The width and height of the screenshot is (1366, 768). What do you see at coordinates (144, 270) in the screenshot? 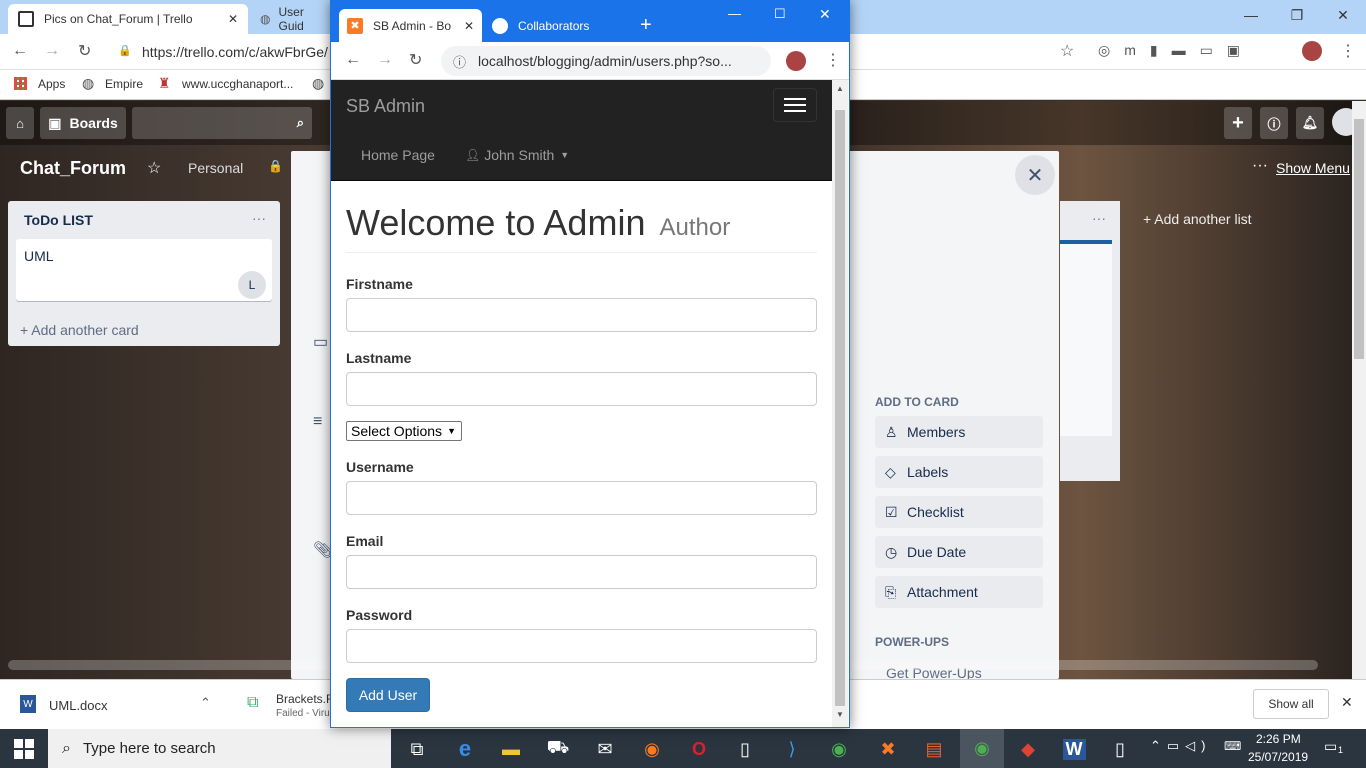
I see `card: UML L` at bounding box center [144, 270].